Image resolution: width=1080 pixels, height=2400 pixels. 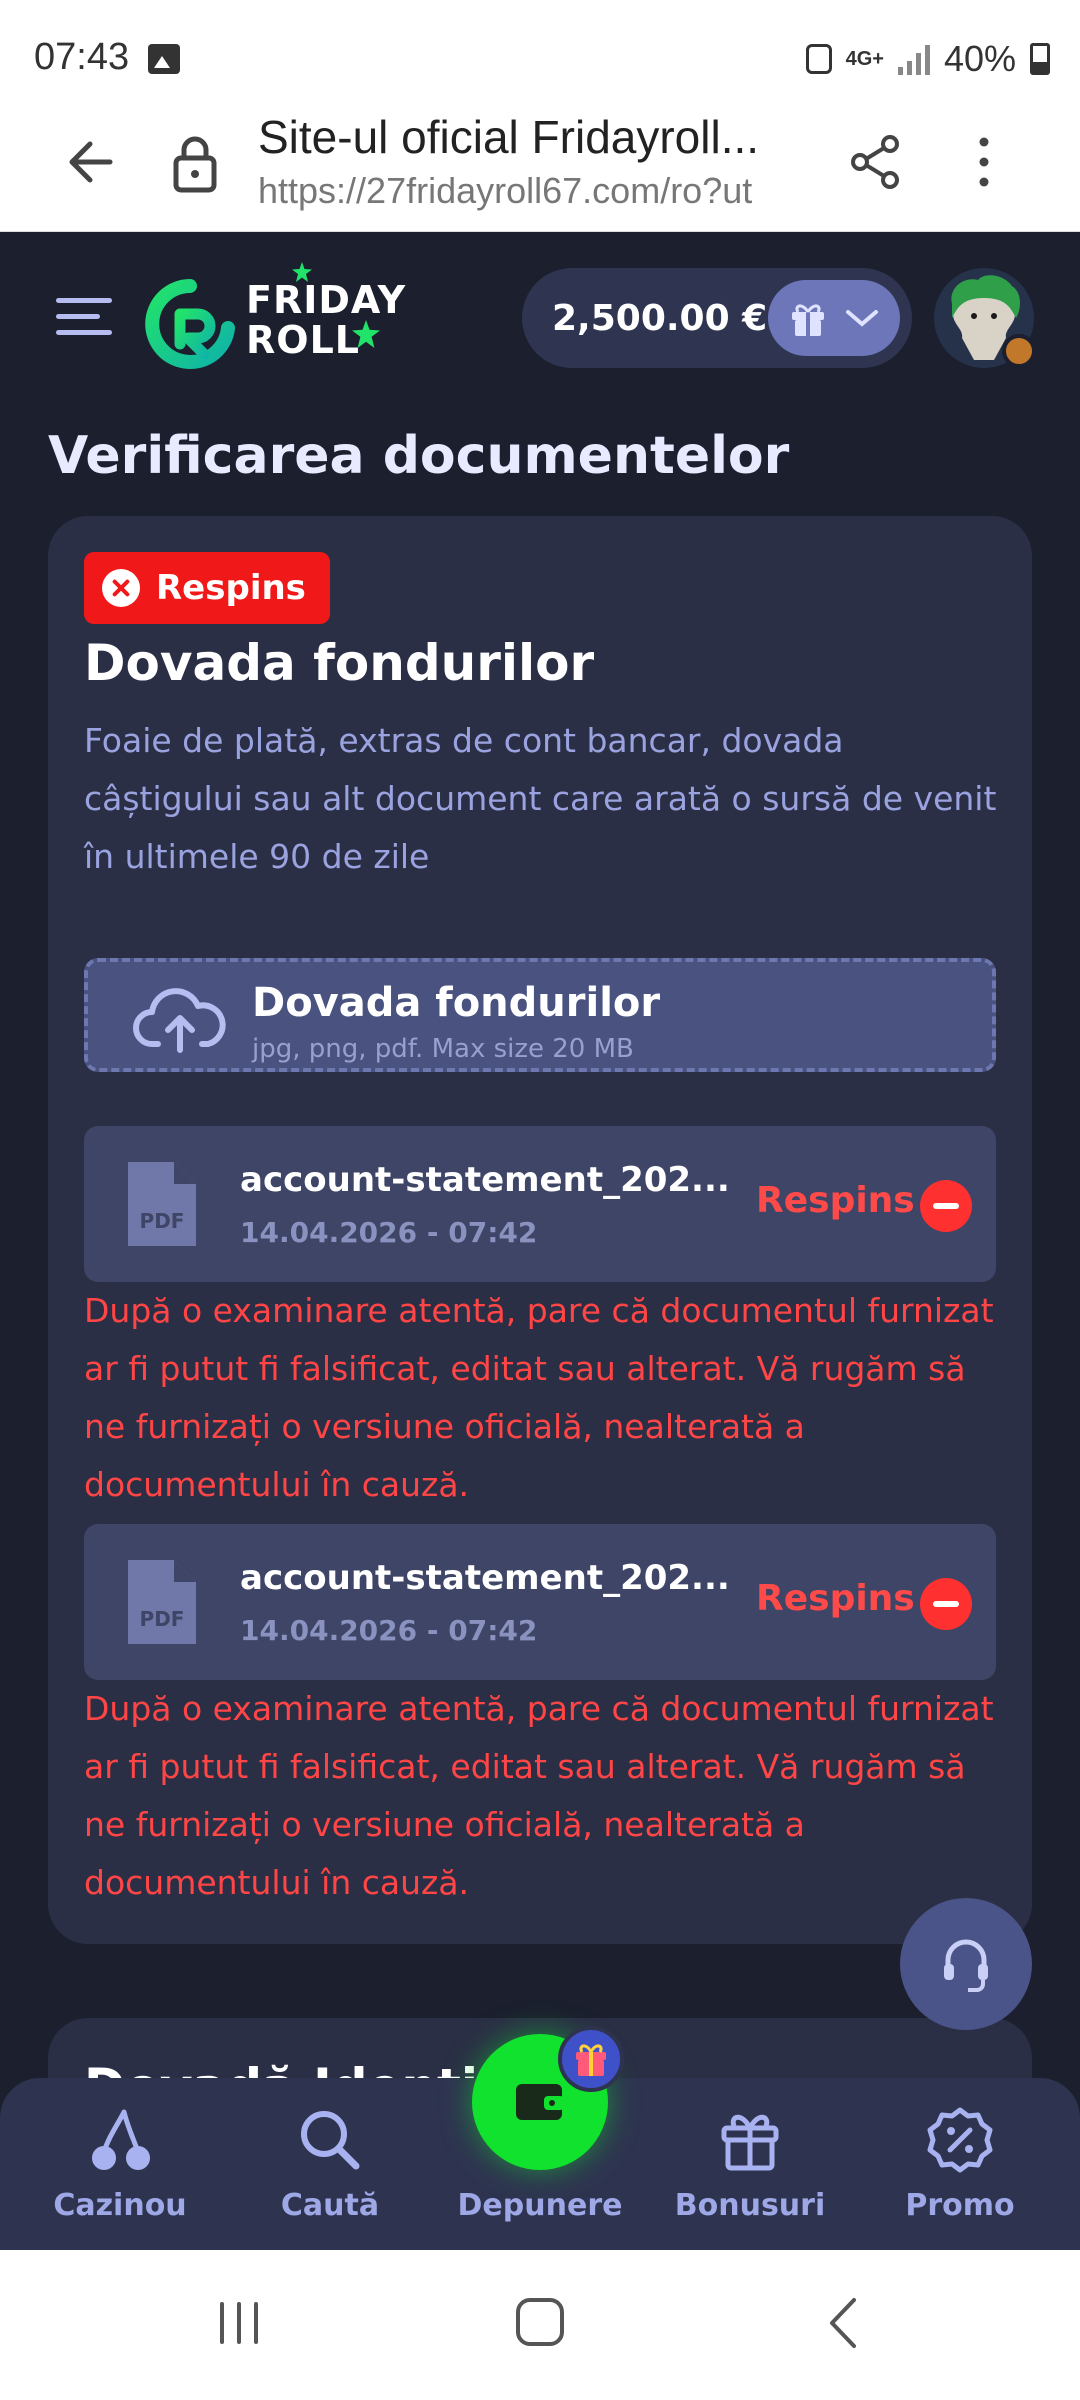 I want to click on nav-label: Caută, so click(x=330, y=2205).